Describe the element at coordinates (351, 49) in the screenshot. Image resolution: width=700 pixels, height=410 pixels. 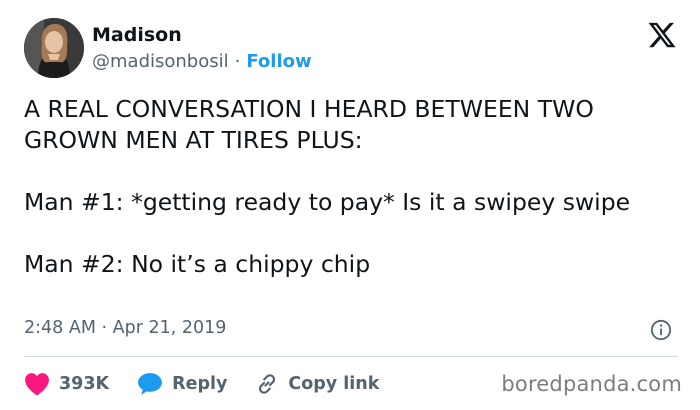
I see `tweet-header: Madison @madisonbosil · Follow` at that location.